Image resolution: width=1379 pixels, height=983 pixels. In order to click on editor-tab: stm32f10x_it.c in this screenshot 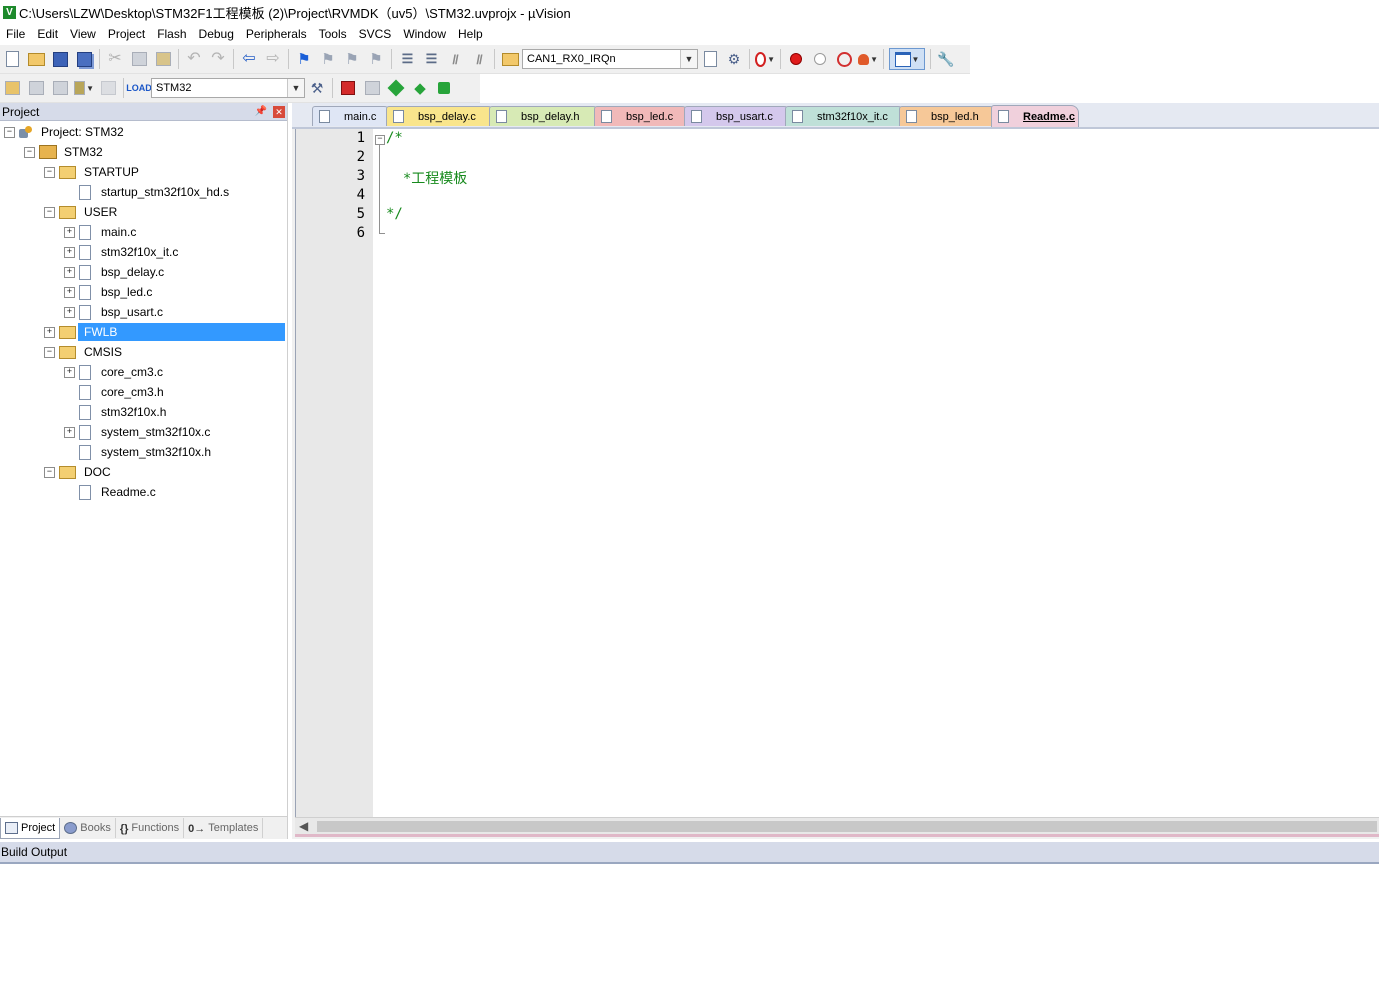, I will do `click(845, 116)`.